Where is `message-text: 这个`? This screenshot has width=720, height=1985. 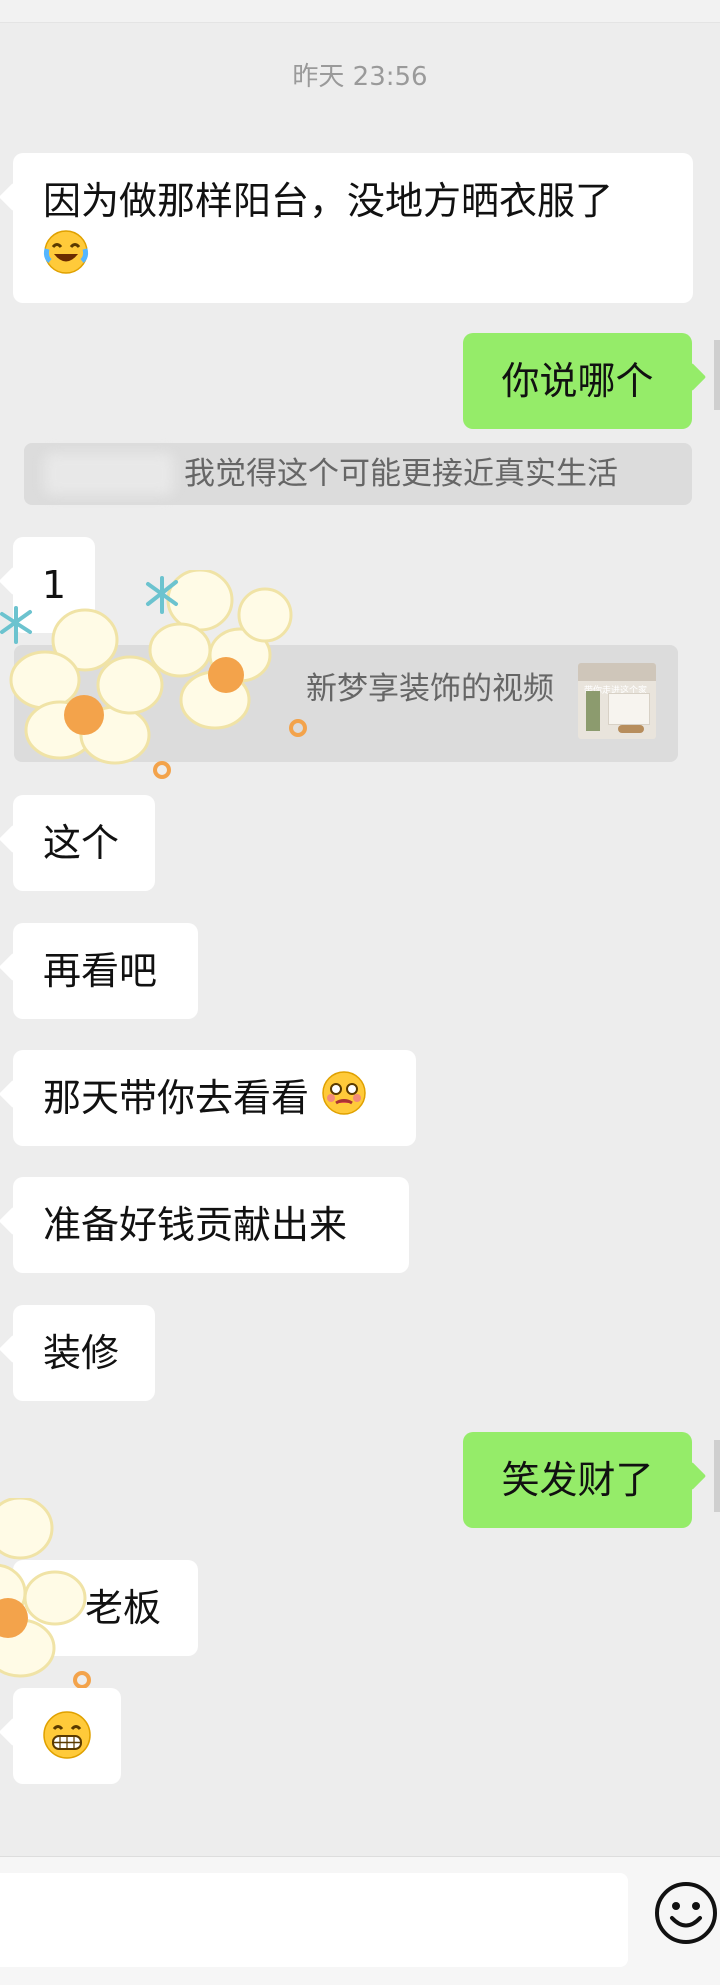
message-text: 这个 is located at coordinates (81, 843).